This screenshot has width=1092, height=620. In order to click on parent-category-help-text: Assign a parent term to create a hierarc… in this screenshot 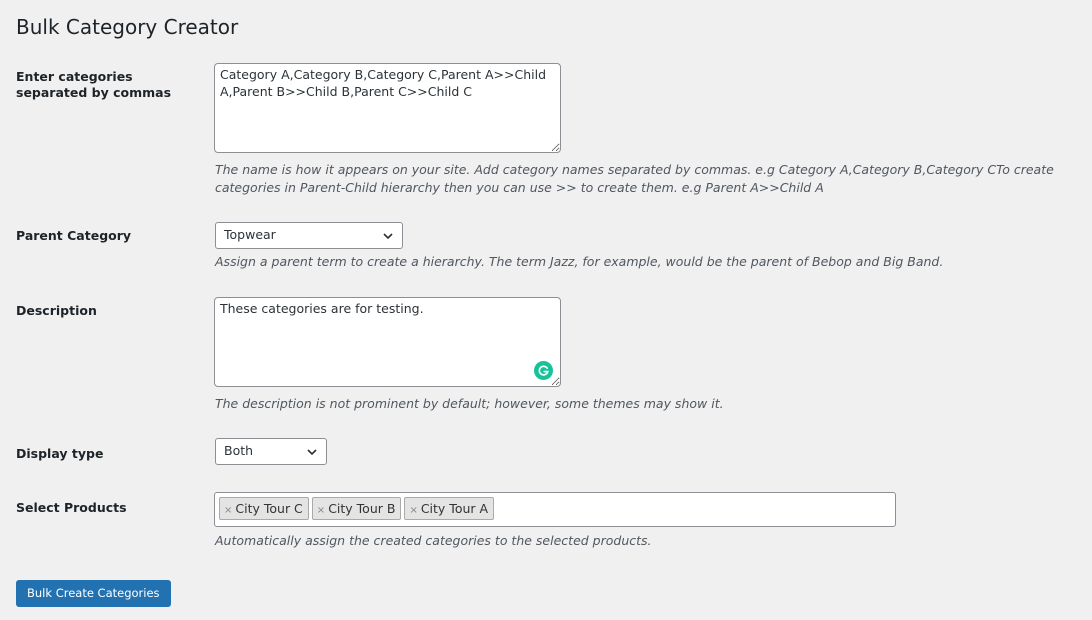, I will do `click(579, 261)`.